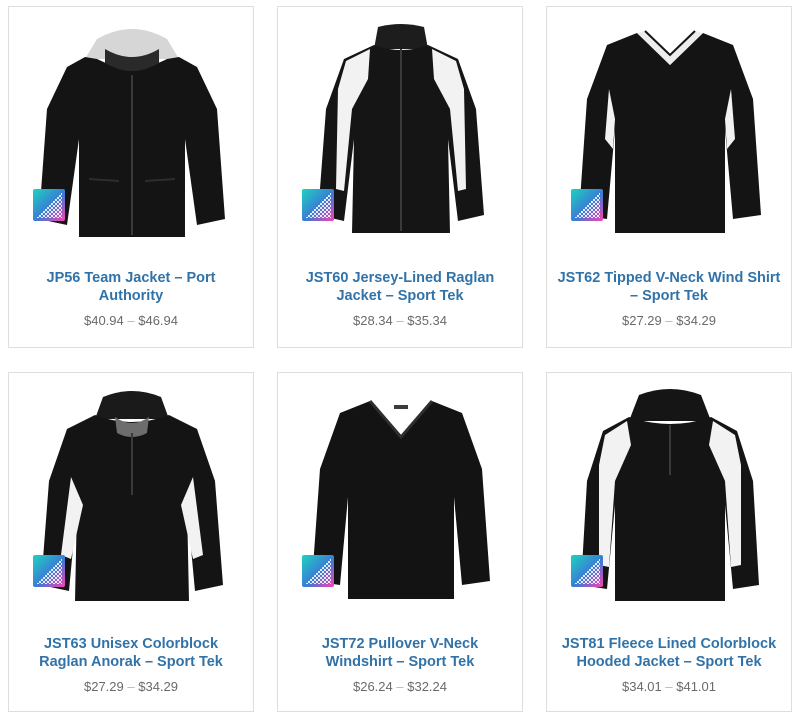 This screenshot has width=800, height=720. I want to click on price-range: $40.94 – $46.94, so click(131, 320).